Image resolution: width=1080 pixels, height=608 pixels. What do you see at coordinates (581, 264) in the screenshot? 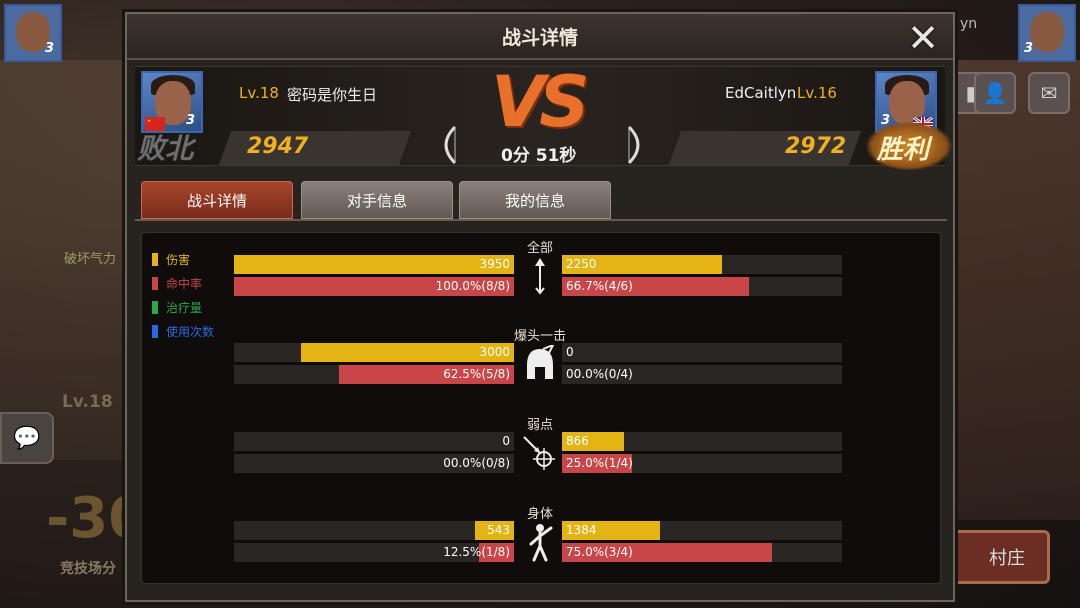
I see `damage-value: 2250` at bounding box center [581, 264].